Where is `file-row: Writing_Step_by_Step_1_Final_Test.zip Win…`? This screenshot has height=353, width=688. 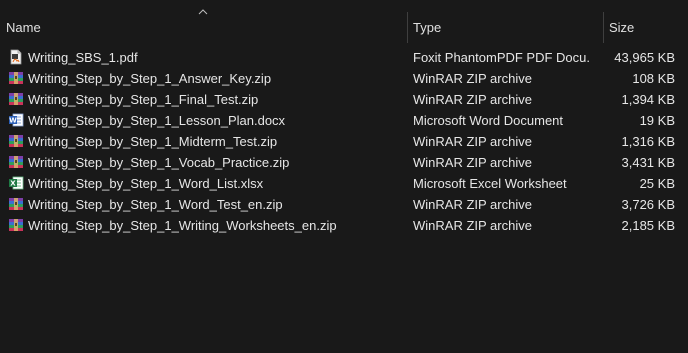
file-row: Writing_Step_by_Step_1_Final_Test.zip Win… is located at coordinates (344, 99).